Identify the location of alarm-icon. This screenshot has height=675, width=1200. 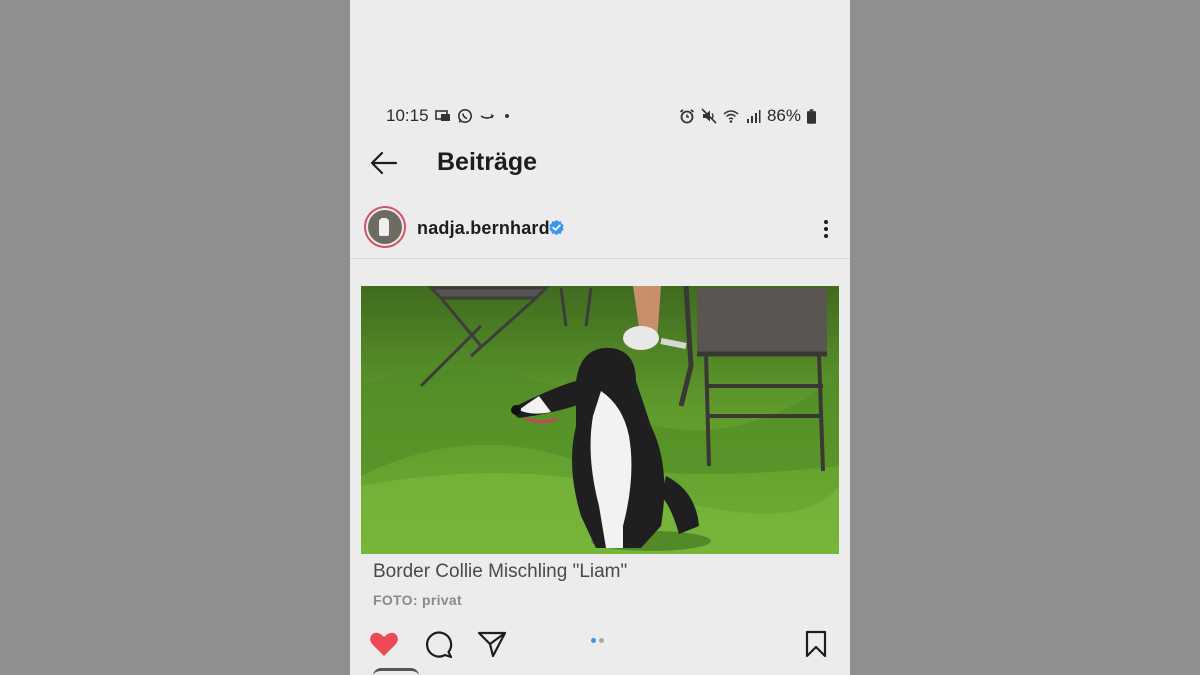
(687, 116).